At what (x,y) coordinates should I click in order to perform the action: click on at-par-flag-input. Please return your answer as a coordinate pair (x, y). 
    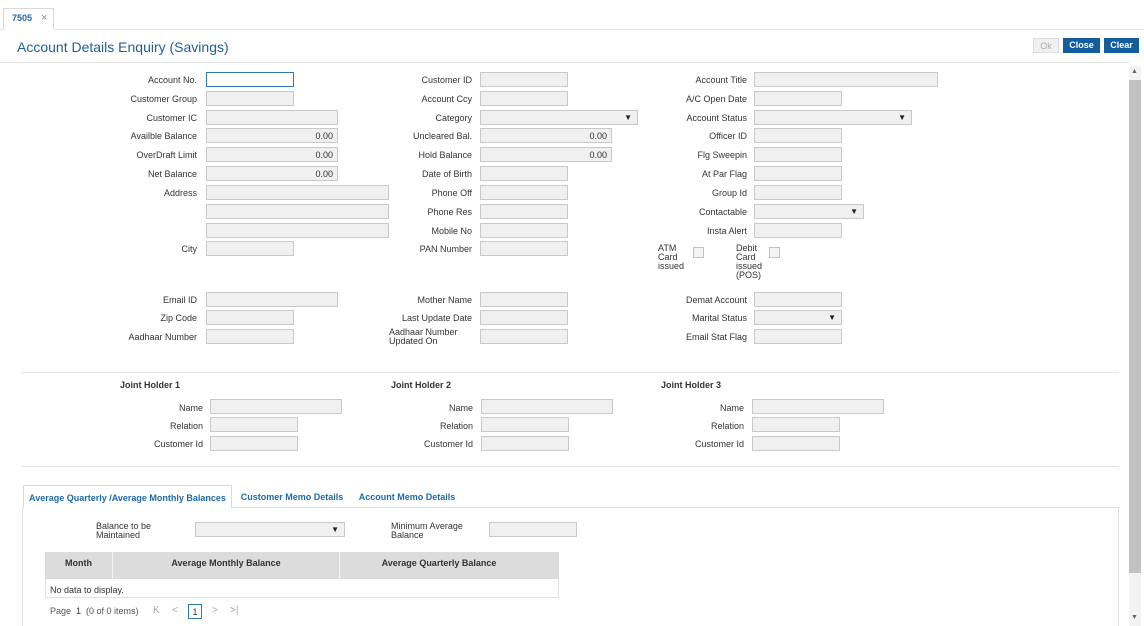
    Looking at the image, I should click on (798, 173).